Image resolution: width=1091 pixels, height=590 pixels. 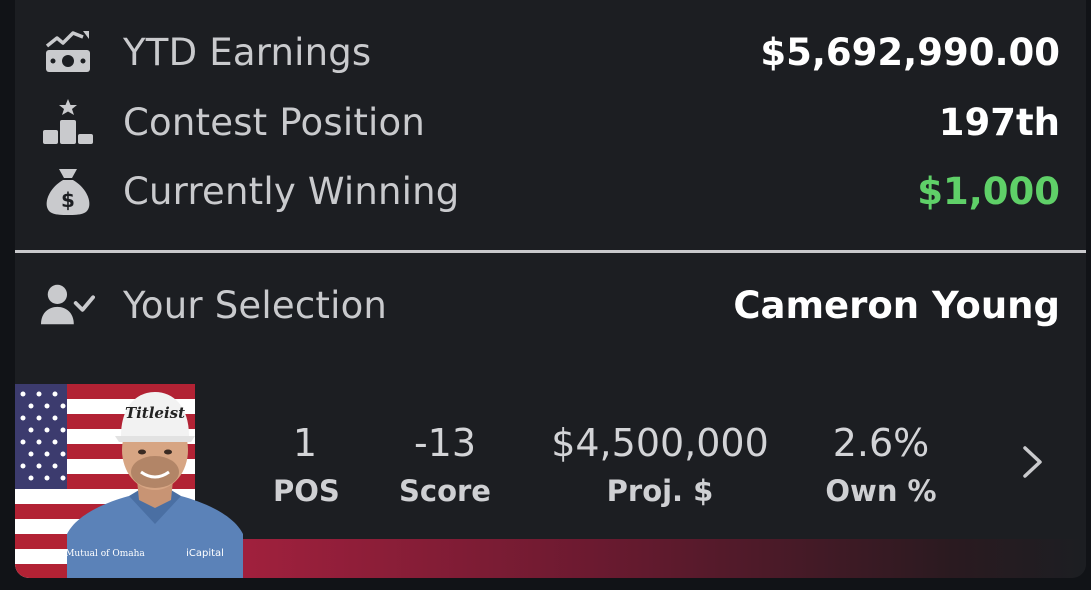 What do you see at coordinates (68, 122) in the screenshot?
I see `podium-icon` at bounding box center [68, 122].